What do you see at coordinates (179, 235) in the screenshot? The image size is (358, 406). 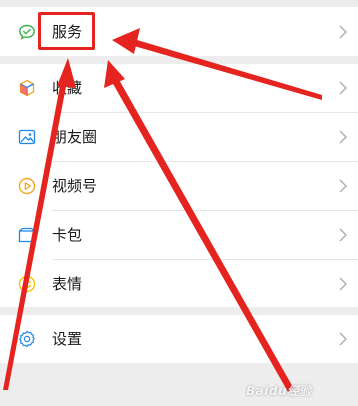 I see `menu-item-card-wallet: 卡包` at bounding box center [179, 235].